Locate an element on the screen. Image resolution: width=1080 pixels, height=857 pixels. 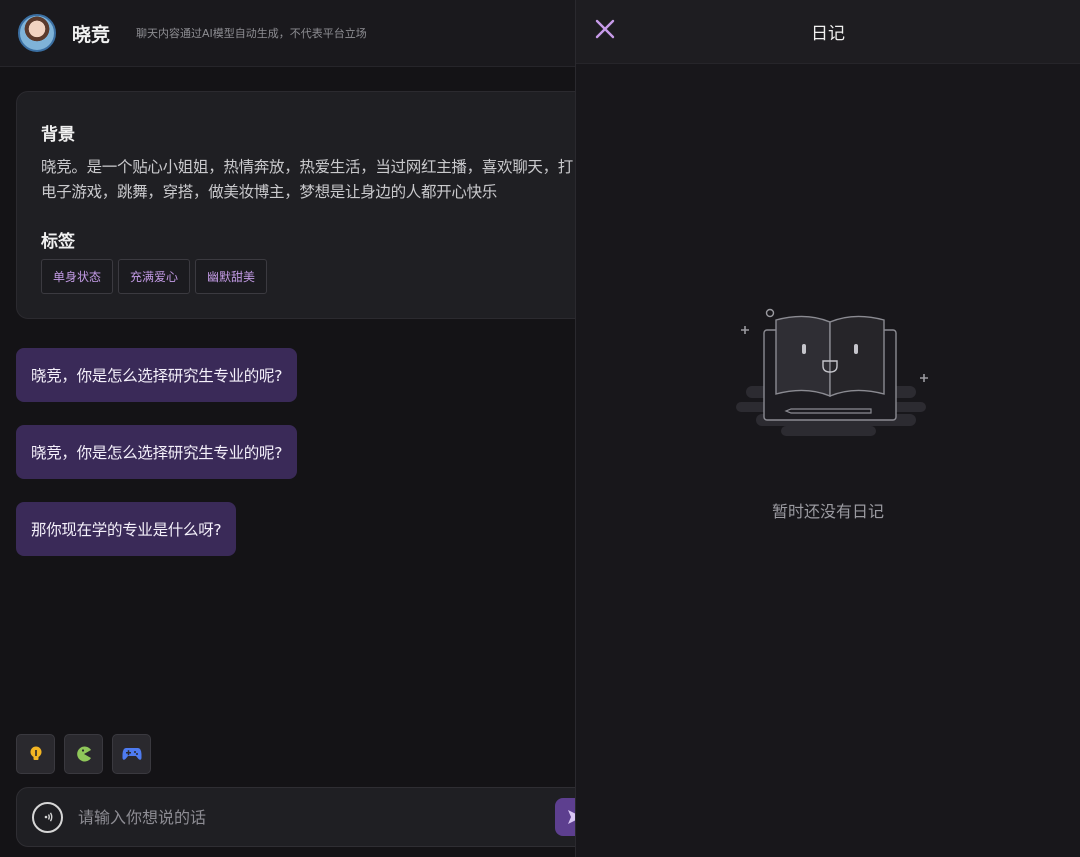
message-input-bar is located at coordinates (296, 817).